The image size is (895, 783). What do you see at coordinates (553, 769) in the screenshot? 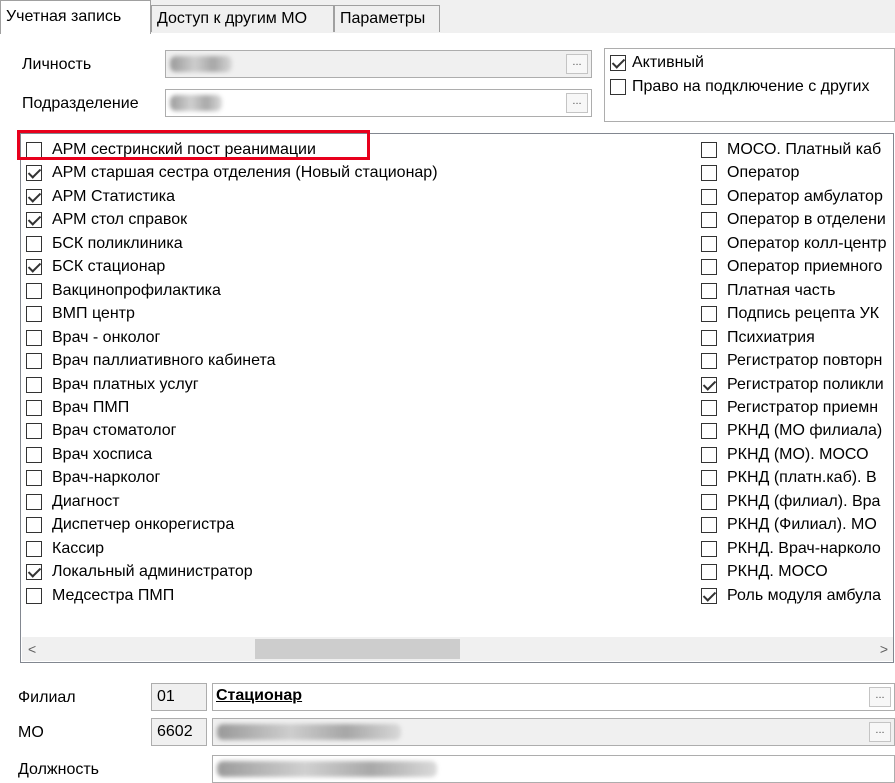
I see `position-field` at bounding box center [553, 769].